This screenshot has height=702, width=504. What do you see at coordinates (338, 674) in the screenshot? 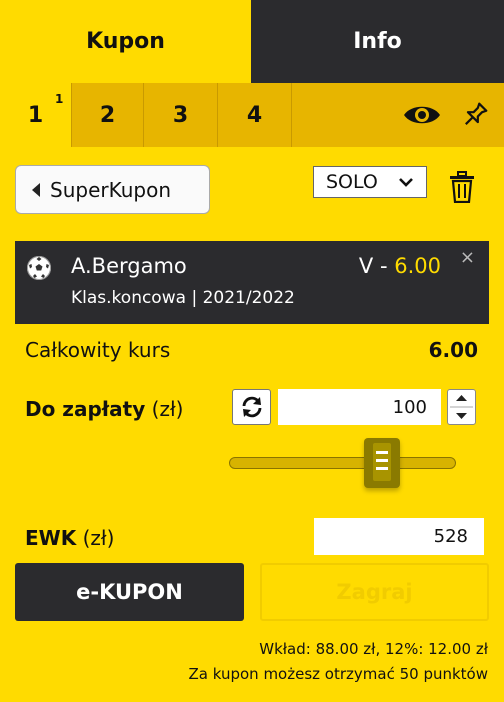
I see `points-info: Za kupon możesz otrzymać 50 punktów` at bounding box center [338, 674].